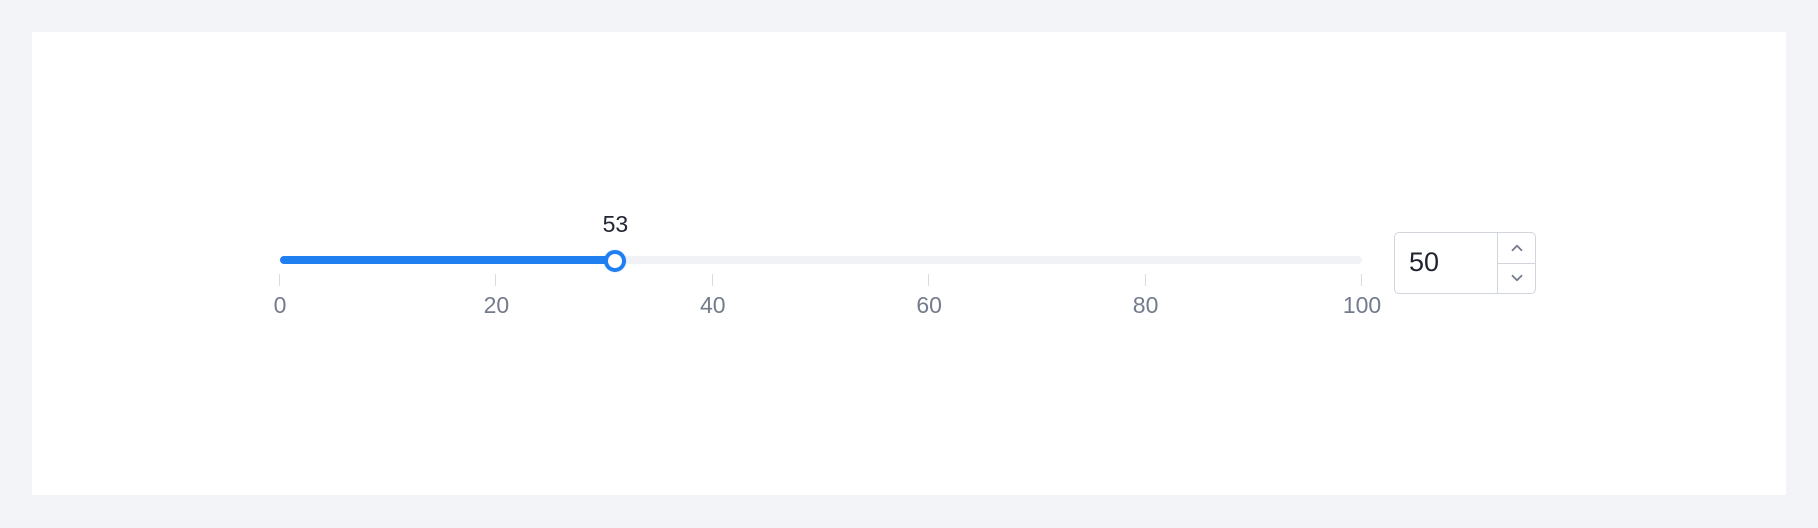 Image resolution: width=1818 pixels, height=528 pixels. What do you see at coordinates (828, 270) in the screenshot?
I see `range-slider: 53 0 20 40 60 80 100` at bounding box center [828, 270].